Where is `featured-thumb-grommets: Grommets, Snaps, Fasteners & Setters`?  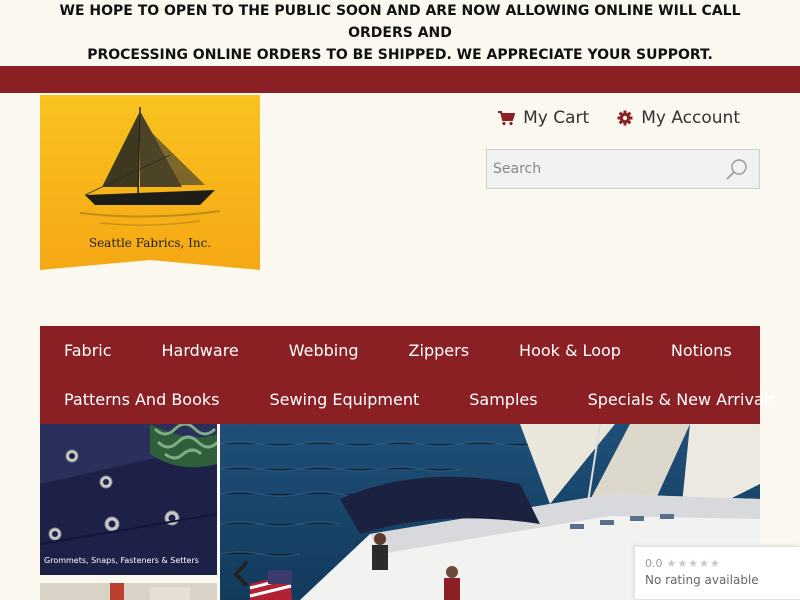 featured-thumb-grommets: Grommets, Snaps, Fasteners & Setters is located at coordinates (128, 499).